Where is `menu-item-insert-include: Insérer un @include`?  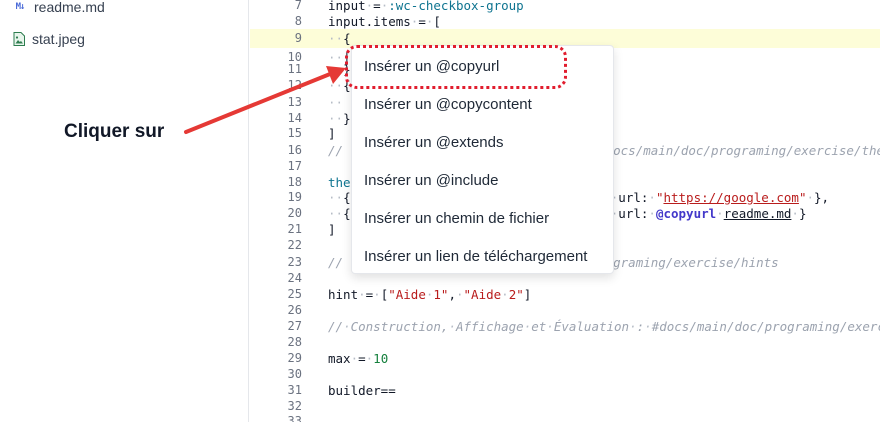 menu-item-insert-include: Insérer un @include is located at coordinates (431, 181).